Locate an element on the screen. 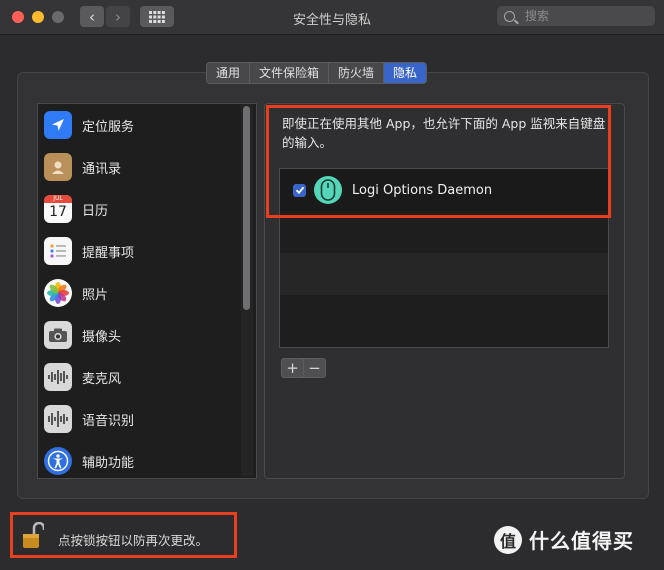 This screenshot has width=664, height=570. tab-firewall: 防火墙 is located at coordinates (357, 73).